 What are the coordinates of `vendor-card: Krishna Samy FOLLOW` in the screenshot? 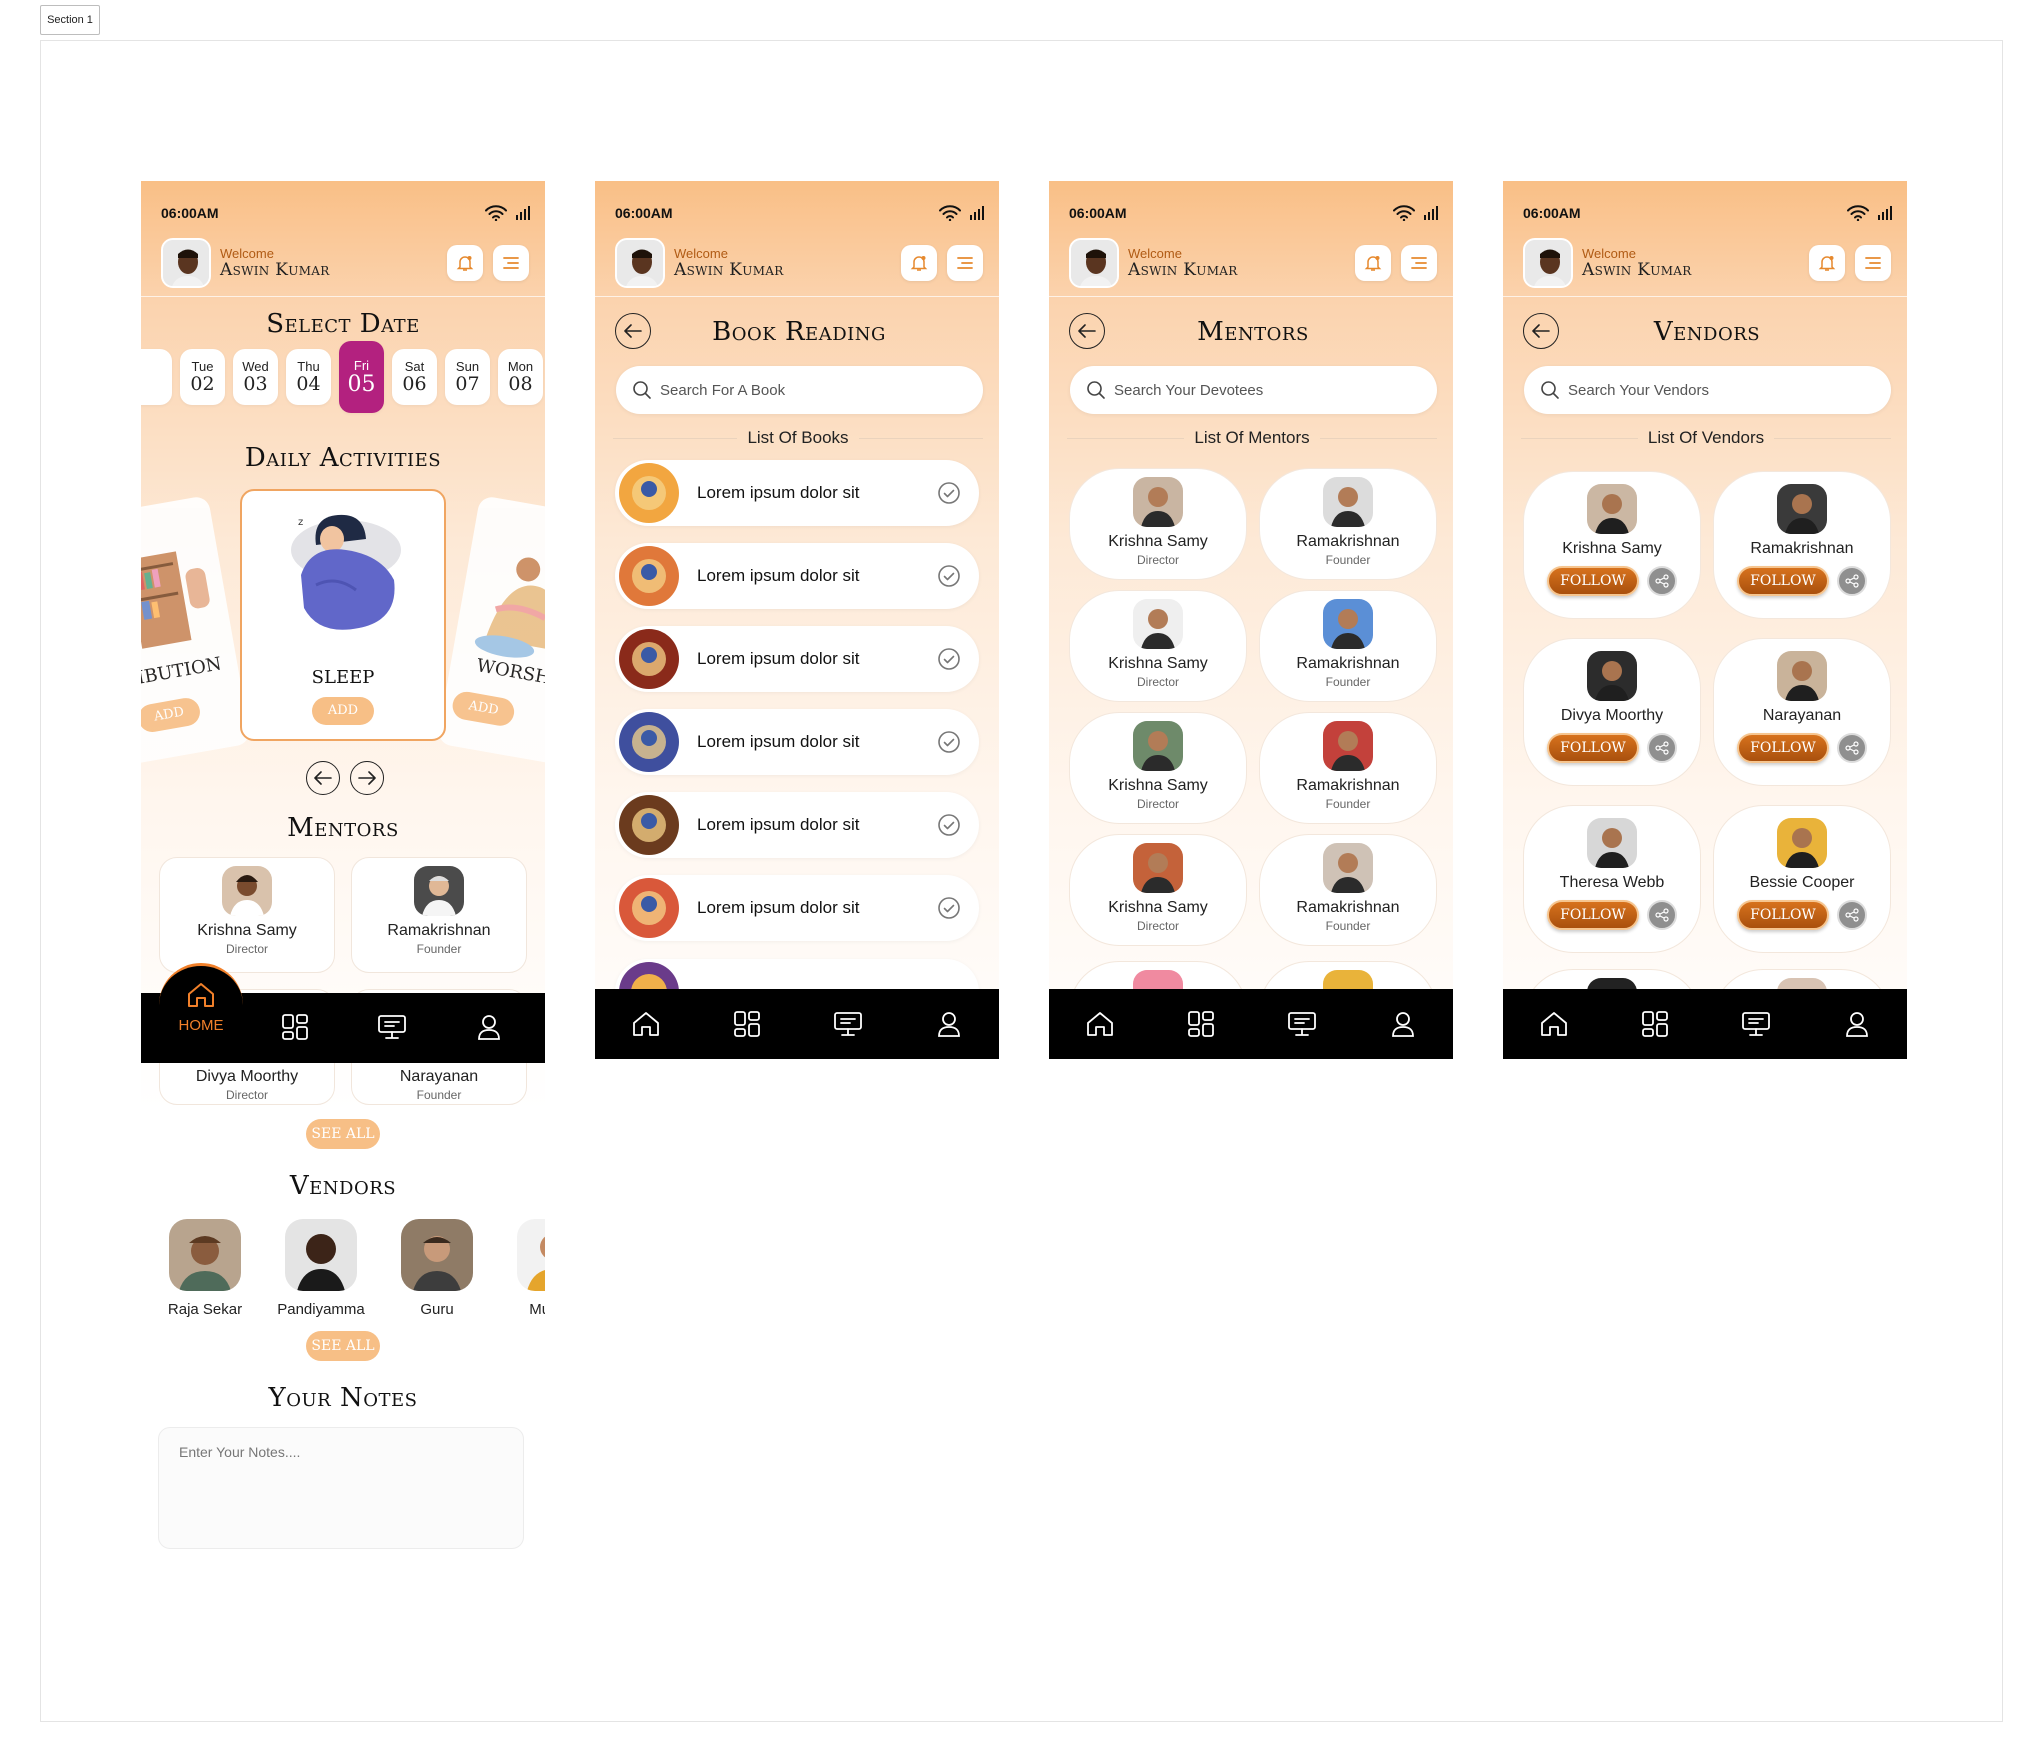 It's located at (1612, 545).